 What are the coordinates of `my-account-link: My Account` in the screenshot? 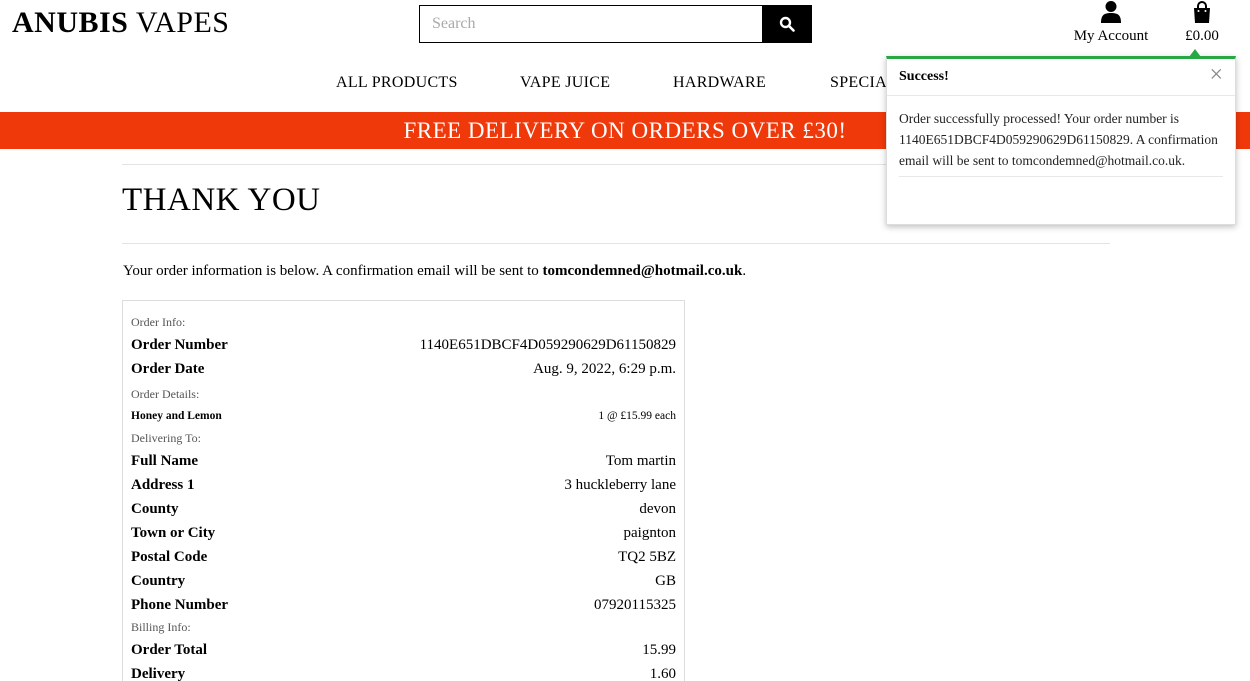 It's located at (1111, 24).